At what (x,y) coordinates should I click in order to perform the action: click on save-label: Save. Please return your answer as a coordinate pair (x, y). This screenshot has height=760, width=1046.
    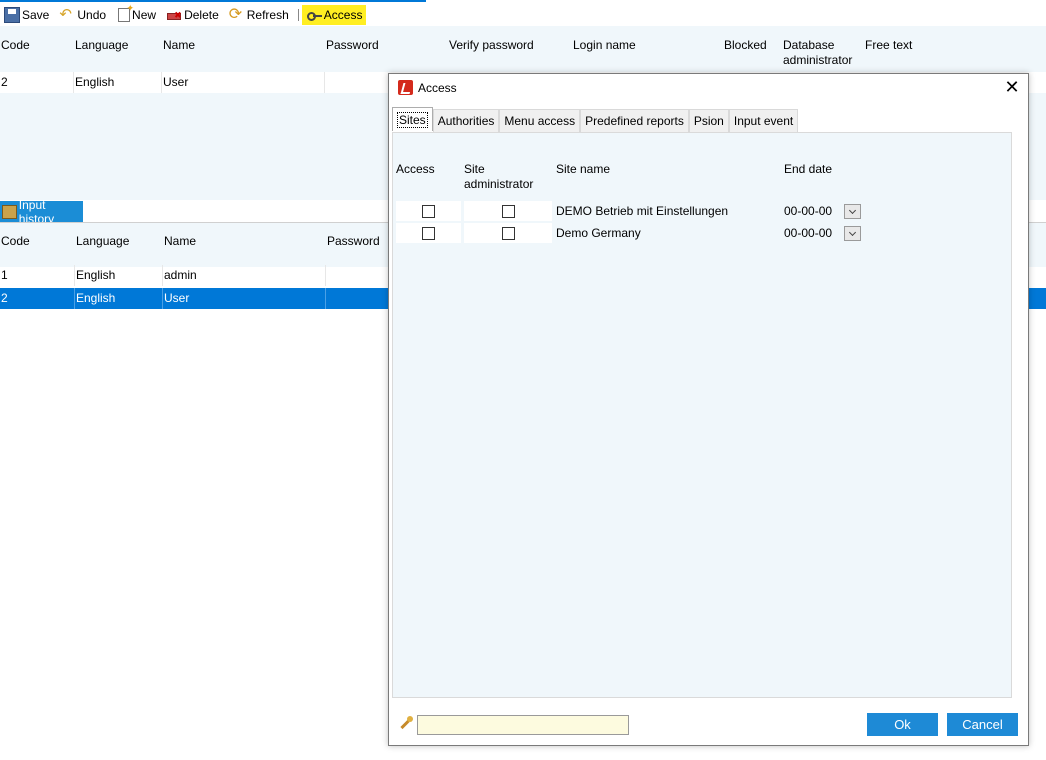
    Looking at the image, I should click on (36, 15).